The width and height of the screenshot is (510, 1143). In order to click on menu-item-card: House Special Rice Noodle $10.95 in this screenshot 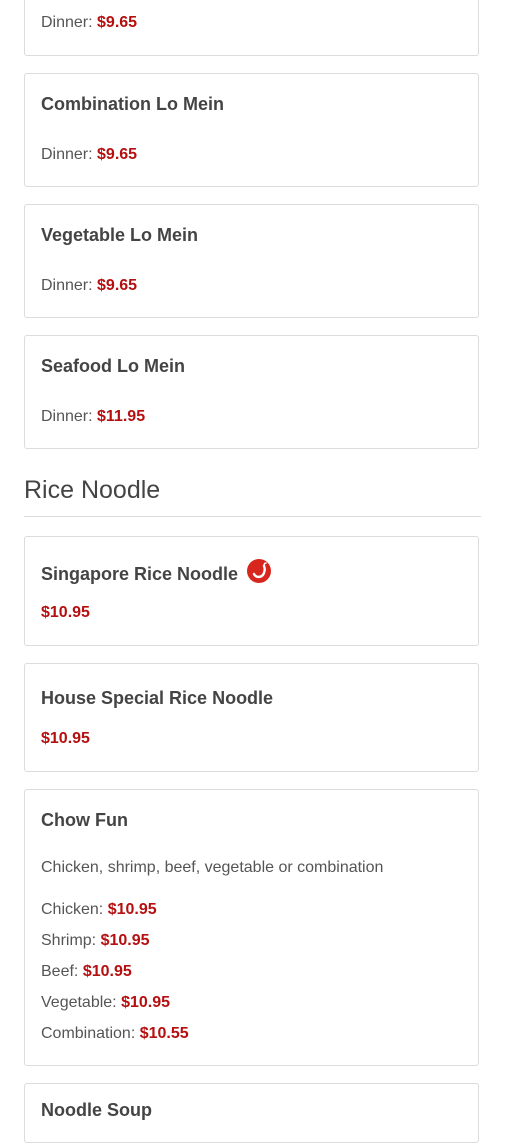, I will do `click(251, 717)`.